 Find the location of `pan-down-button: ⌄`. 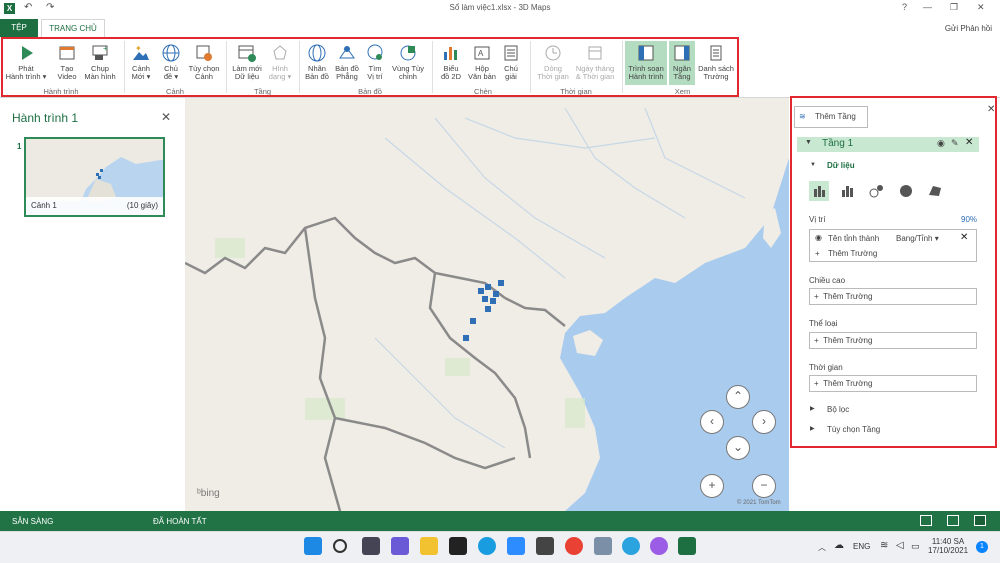

pan-down-button: ⌄ is located at coordinates (738, 448).